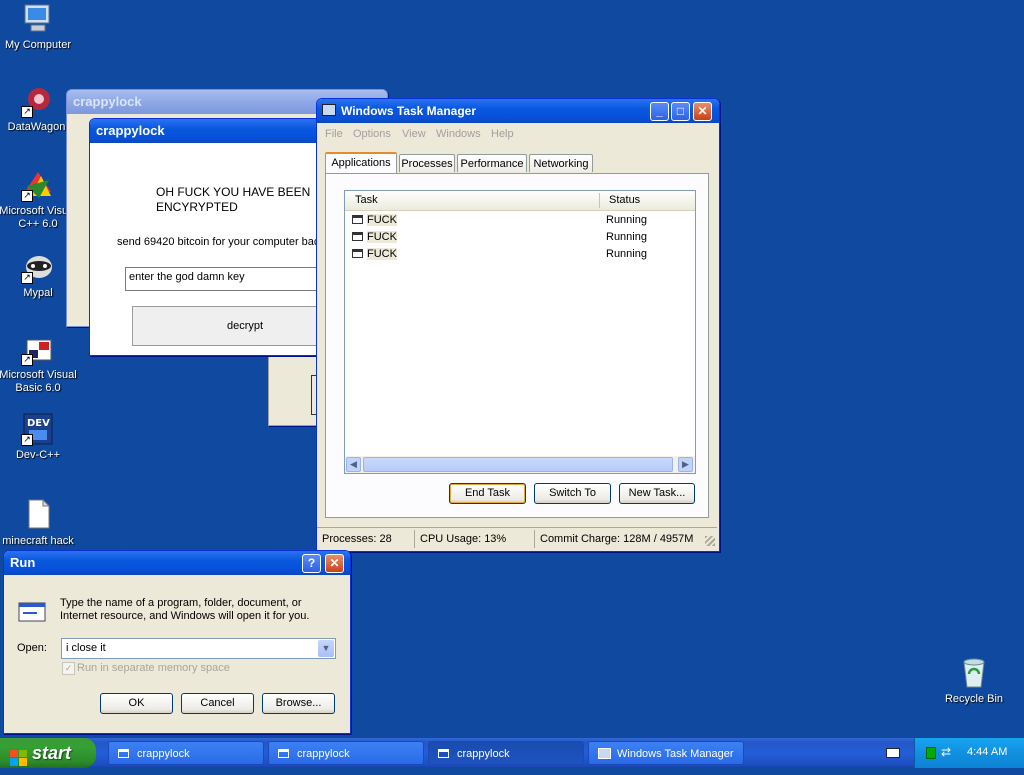 This screenshot has width=1024, height=775. Describe the element at coordinates (32, 648) in the screenshot. I see `open-label: Open:` at that location.